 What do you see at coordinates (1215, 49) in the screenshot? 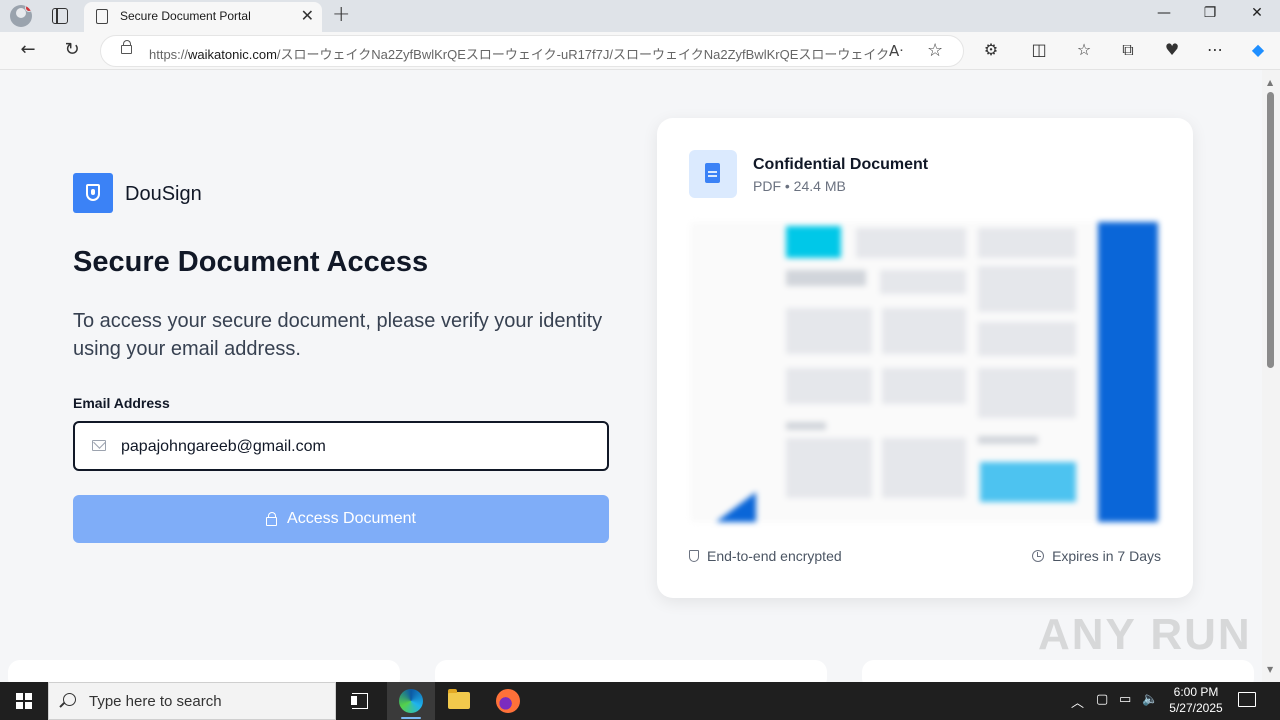
I see `more-options-icon: ⋯` at bounding box center [1215, 49].